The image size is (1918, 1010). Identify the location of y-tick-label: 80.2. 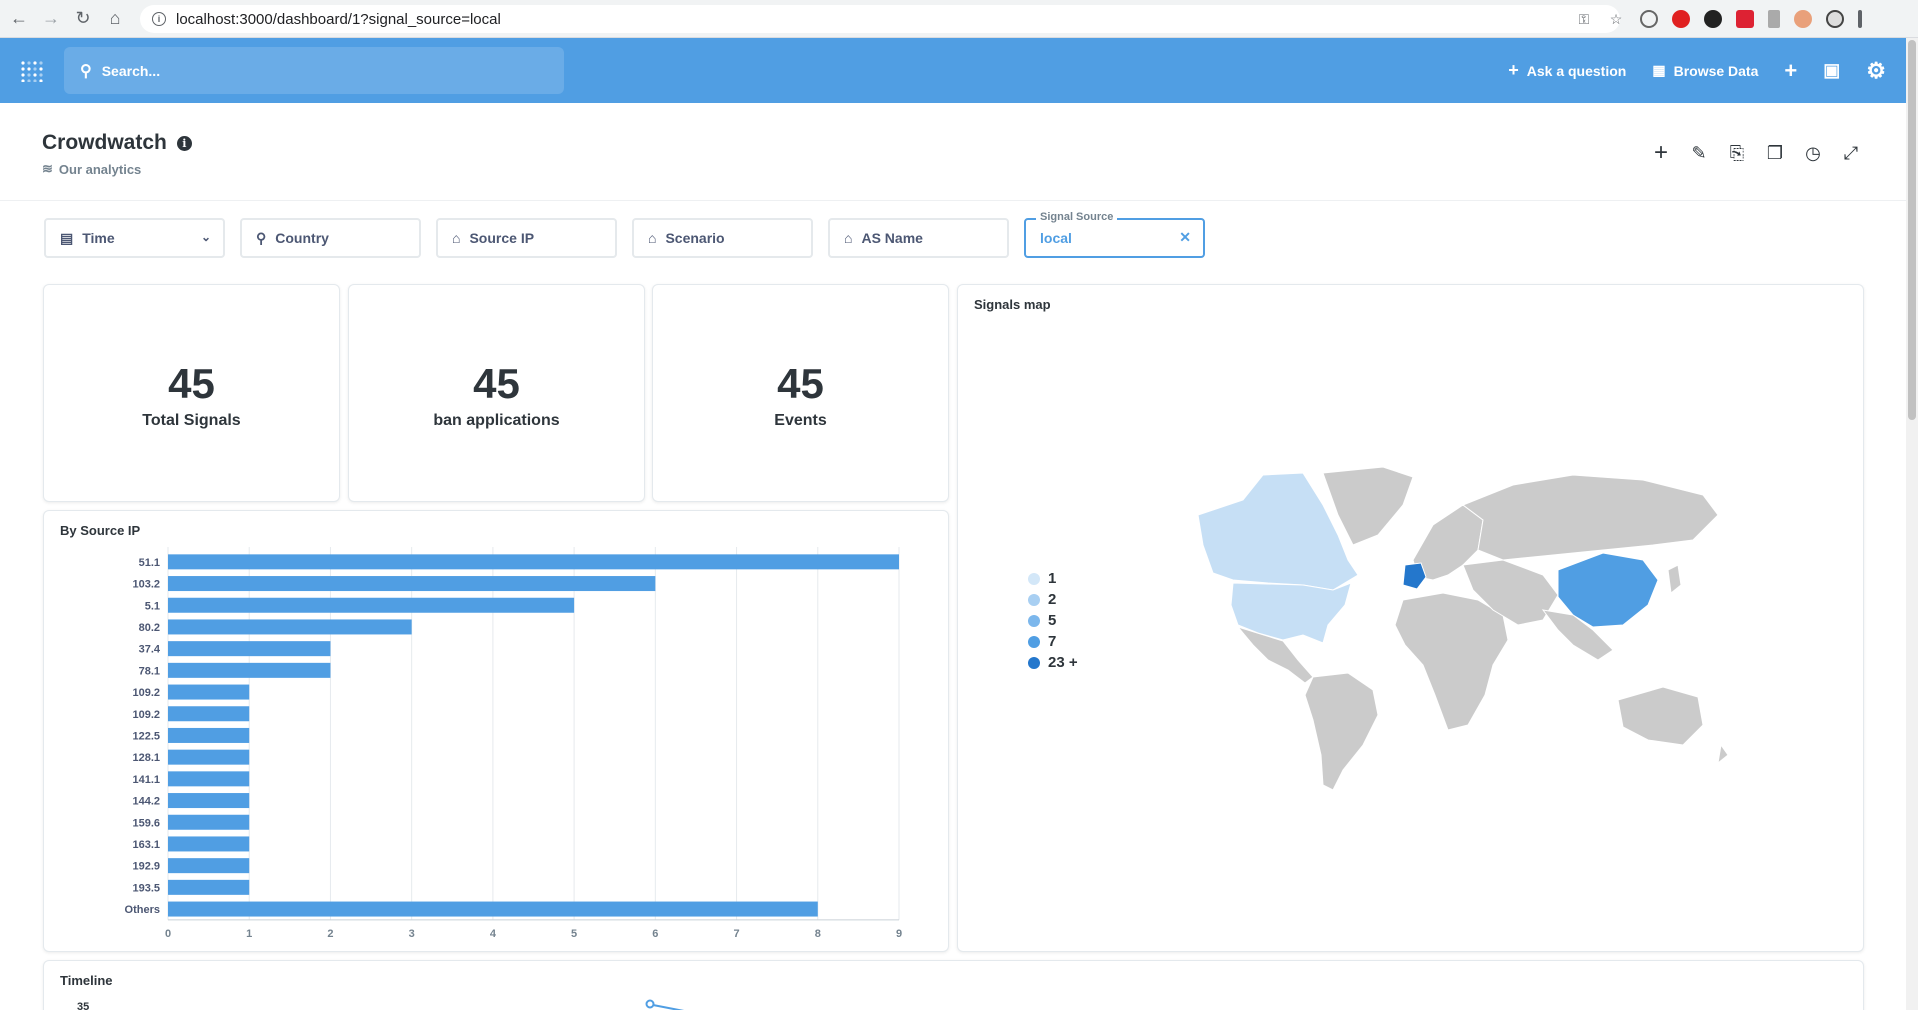
(149, 628).